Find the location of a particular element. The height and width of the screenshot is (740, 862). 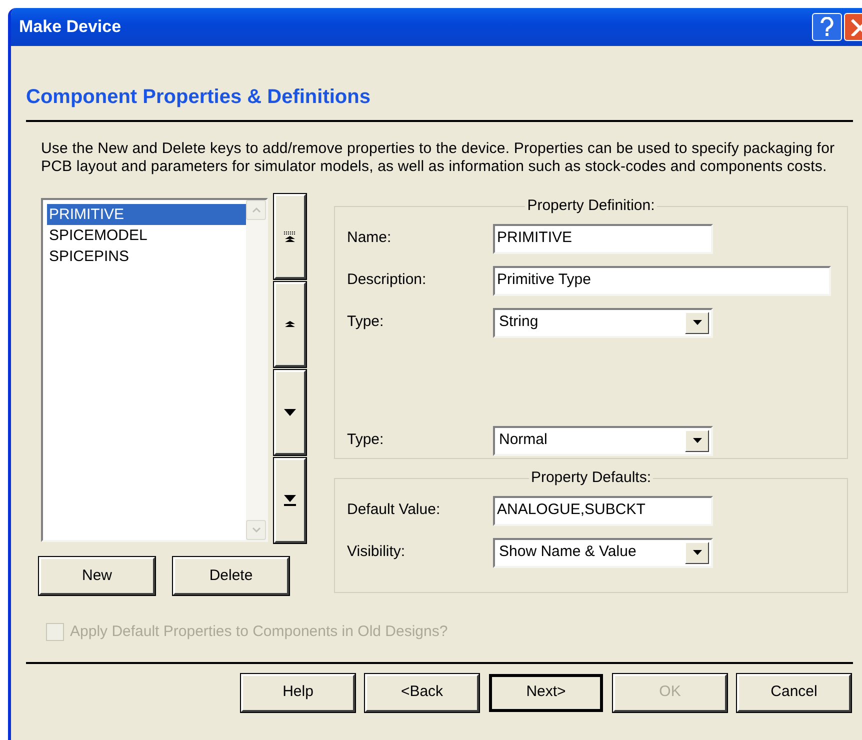

double-chevron-up-icon is located at coordinates (290, 236).